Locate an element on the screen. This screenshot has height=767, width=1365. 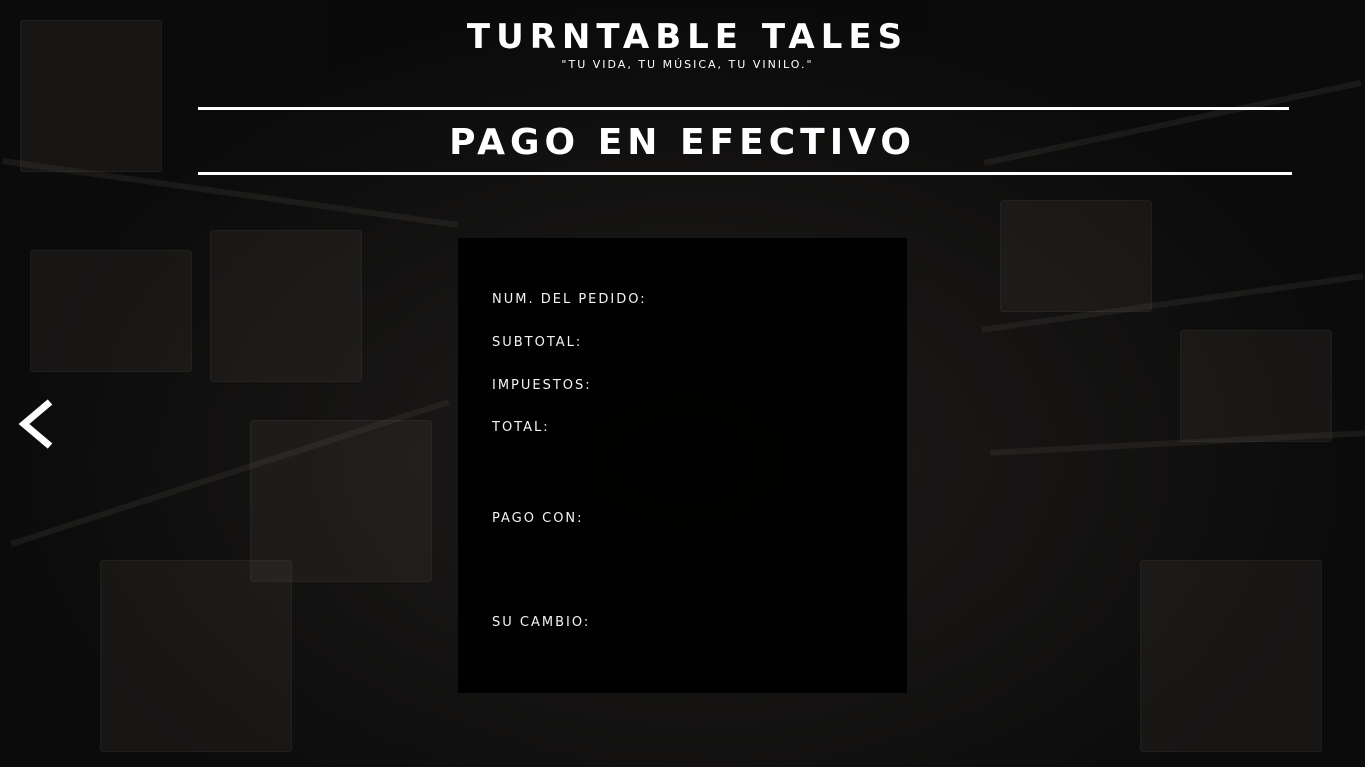
page-title: PAGO EN EFECTIVO is located at coordinates (682, 142).